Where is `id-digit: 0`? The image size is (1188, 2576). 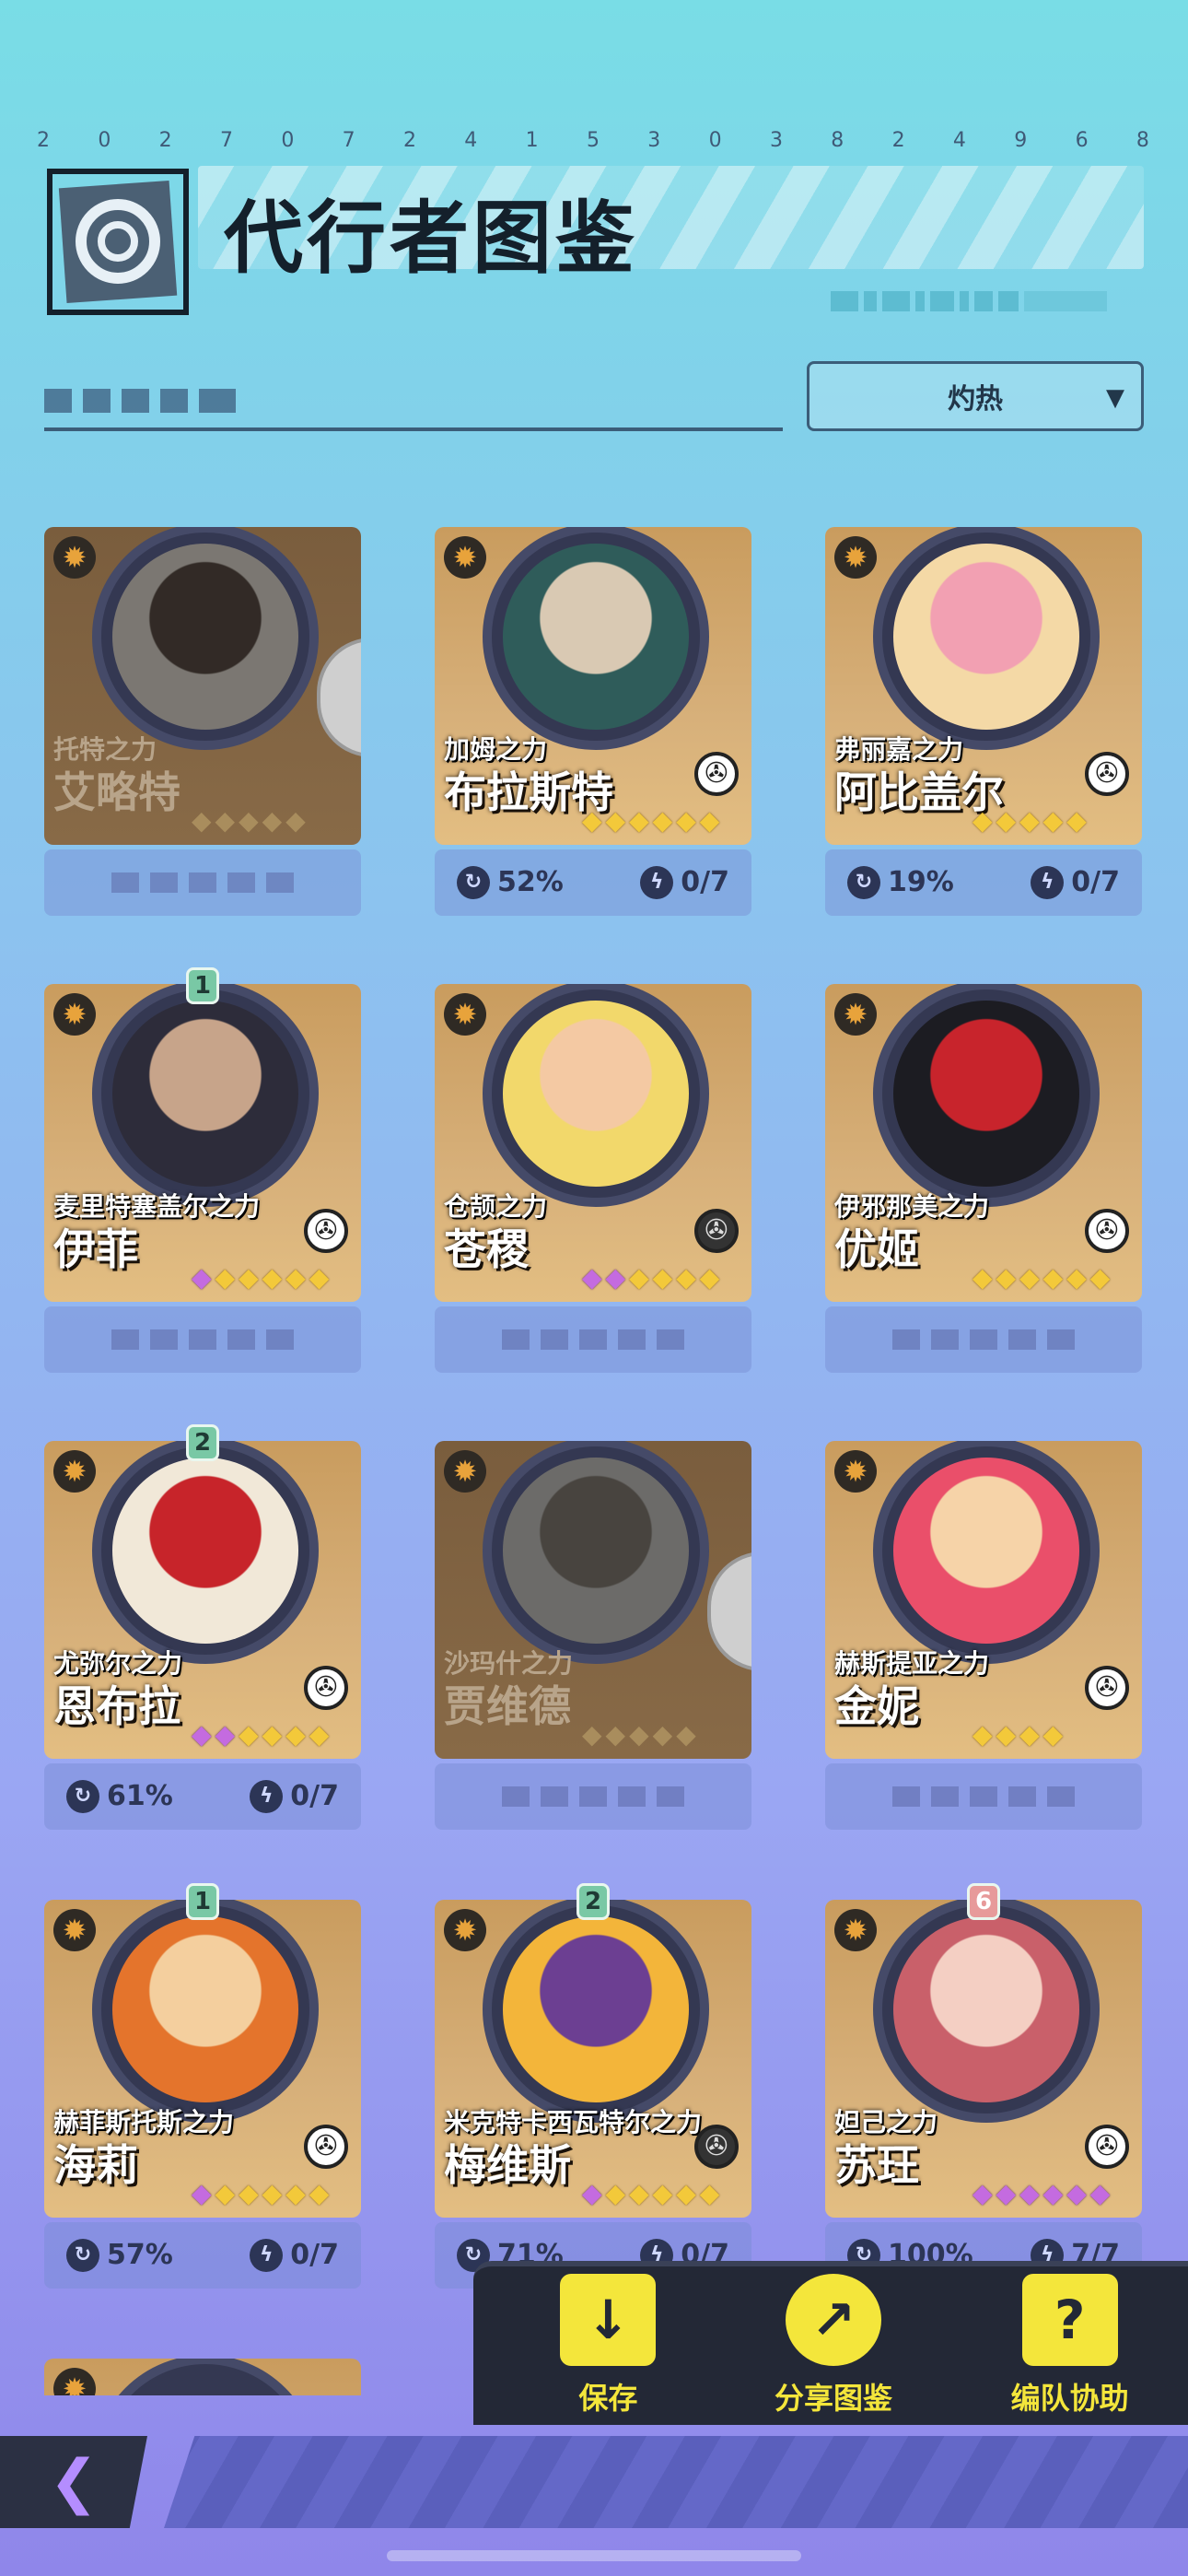
id-digit: 0 is located at coordinates (716, 140).